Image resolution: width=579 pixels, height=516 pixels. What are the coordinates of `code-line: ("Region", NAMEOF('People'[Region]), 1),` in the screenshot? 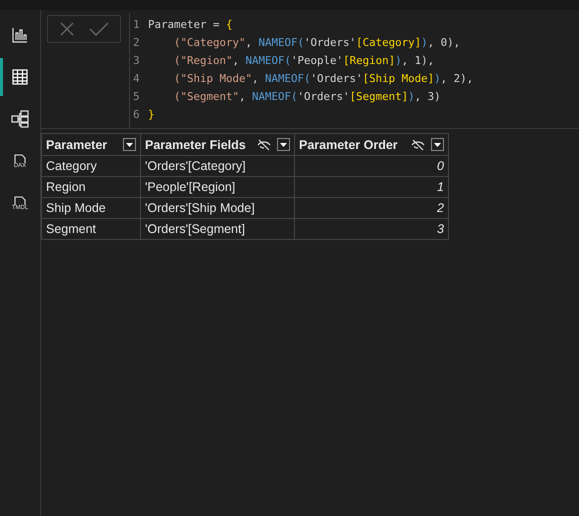 It's located at (303, 60).